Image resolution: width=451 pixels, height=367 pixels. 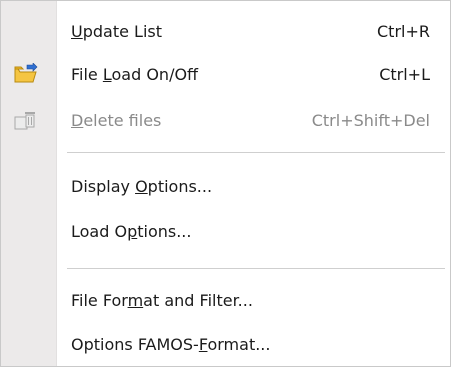 I want to click on delete-files-icon, so click(x=26, y=120).